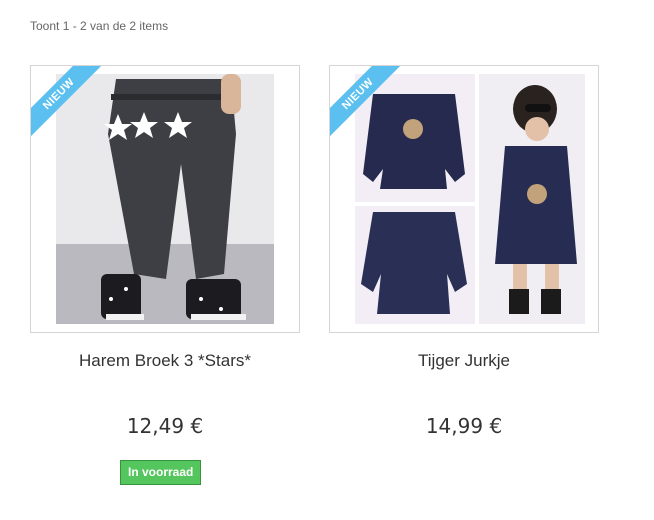 This screenshot has width=654, height=520. What do you see at coordinates (165, 361) in the screenshot?
I see `product-name: Harem Broek 3 *Stars*` at bounding box center [165, 361].